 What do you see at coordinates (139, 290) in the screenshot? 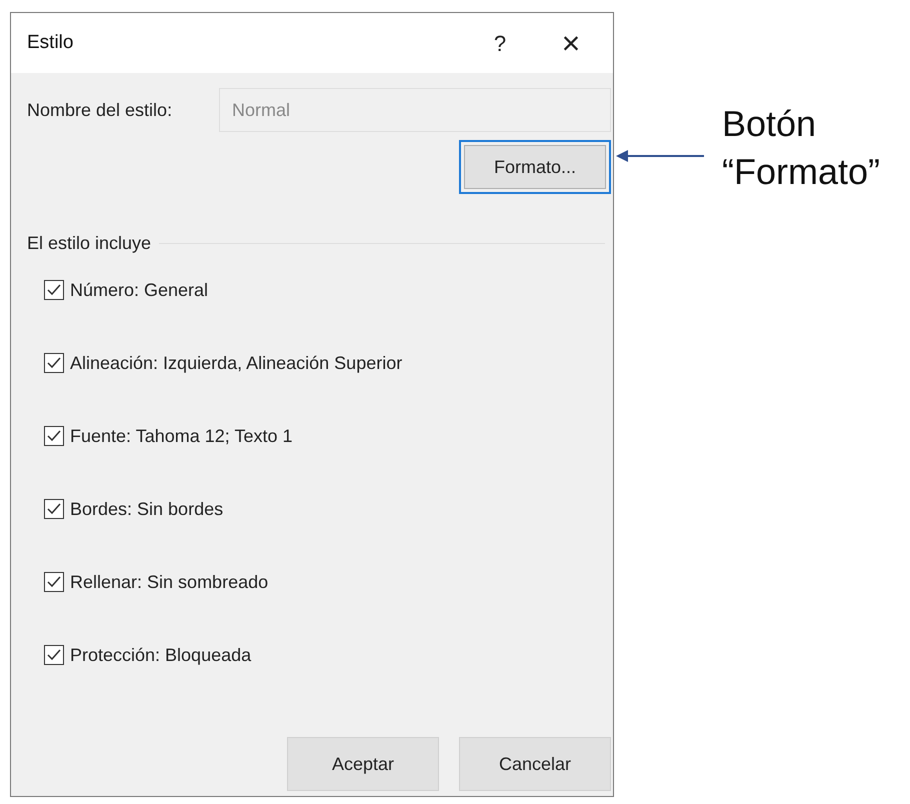
I see `checkbox-label: Número: General` at bounding box center [139, 290].